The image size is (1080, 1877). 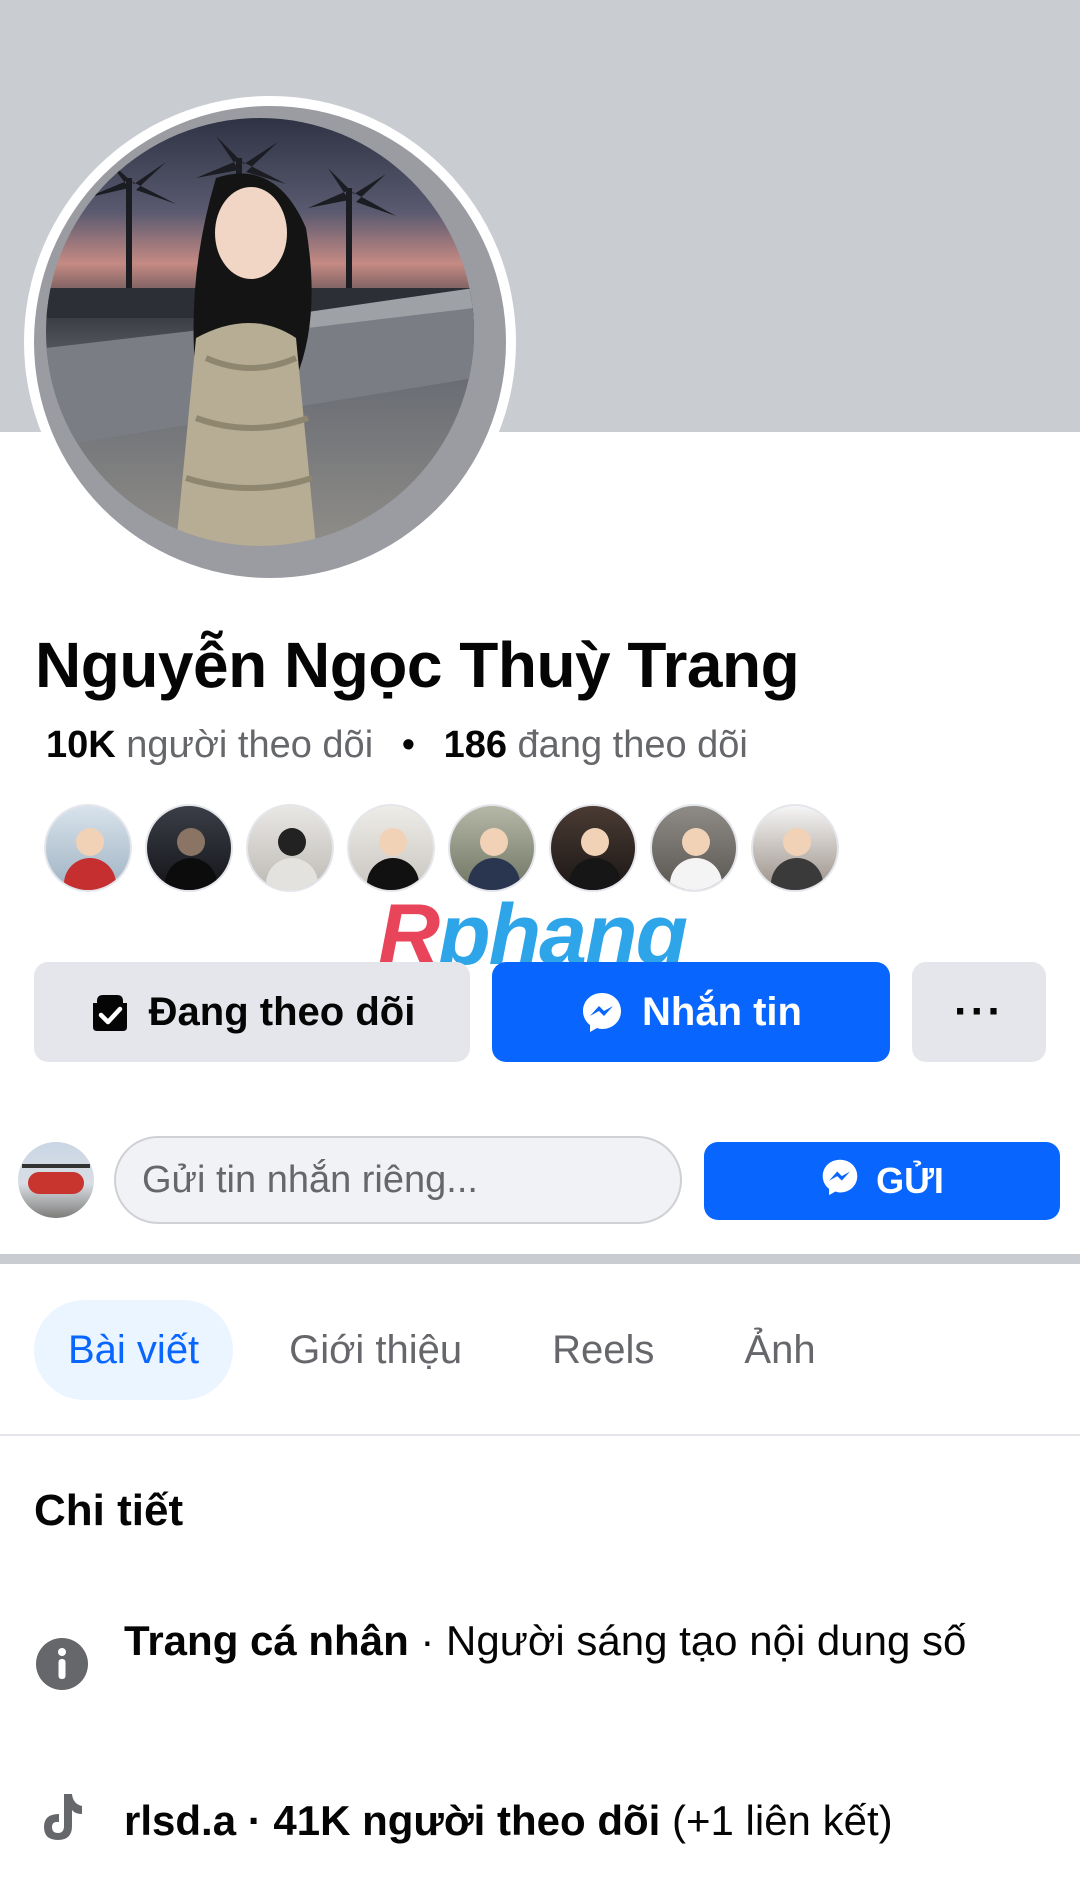 I want to click on profile-avatar, so click(x=270, y=342).